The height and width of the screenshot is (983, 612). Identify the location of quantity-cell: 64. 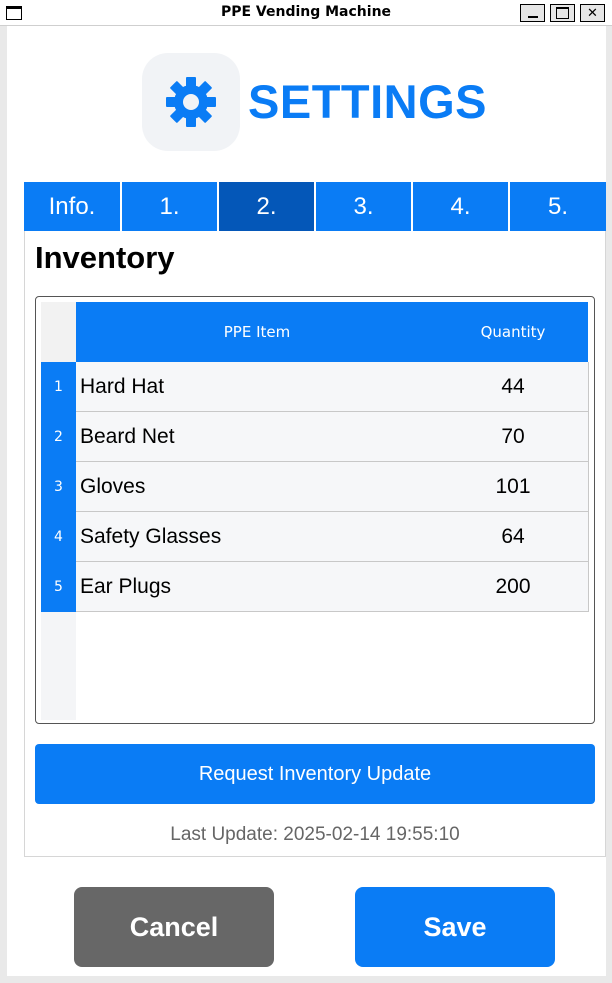
(513, 537).